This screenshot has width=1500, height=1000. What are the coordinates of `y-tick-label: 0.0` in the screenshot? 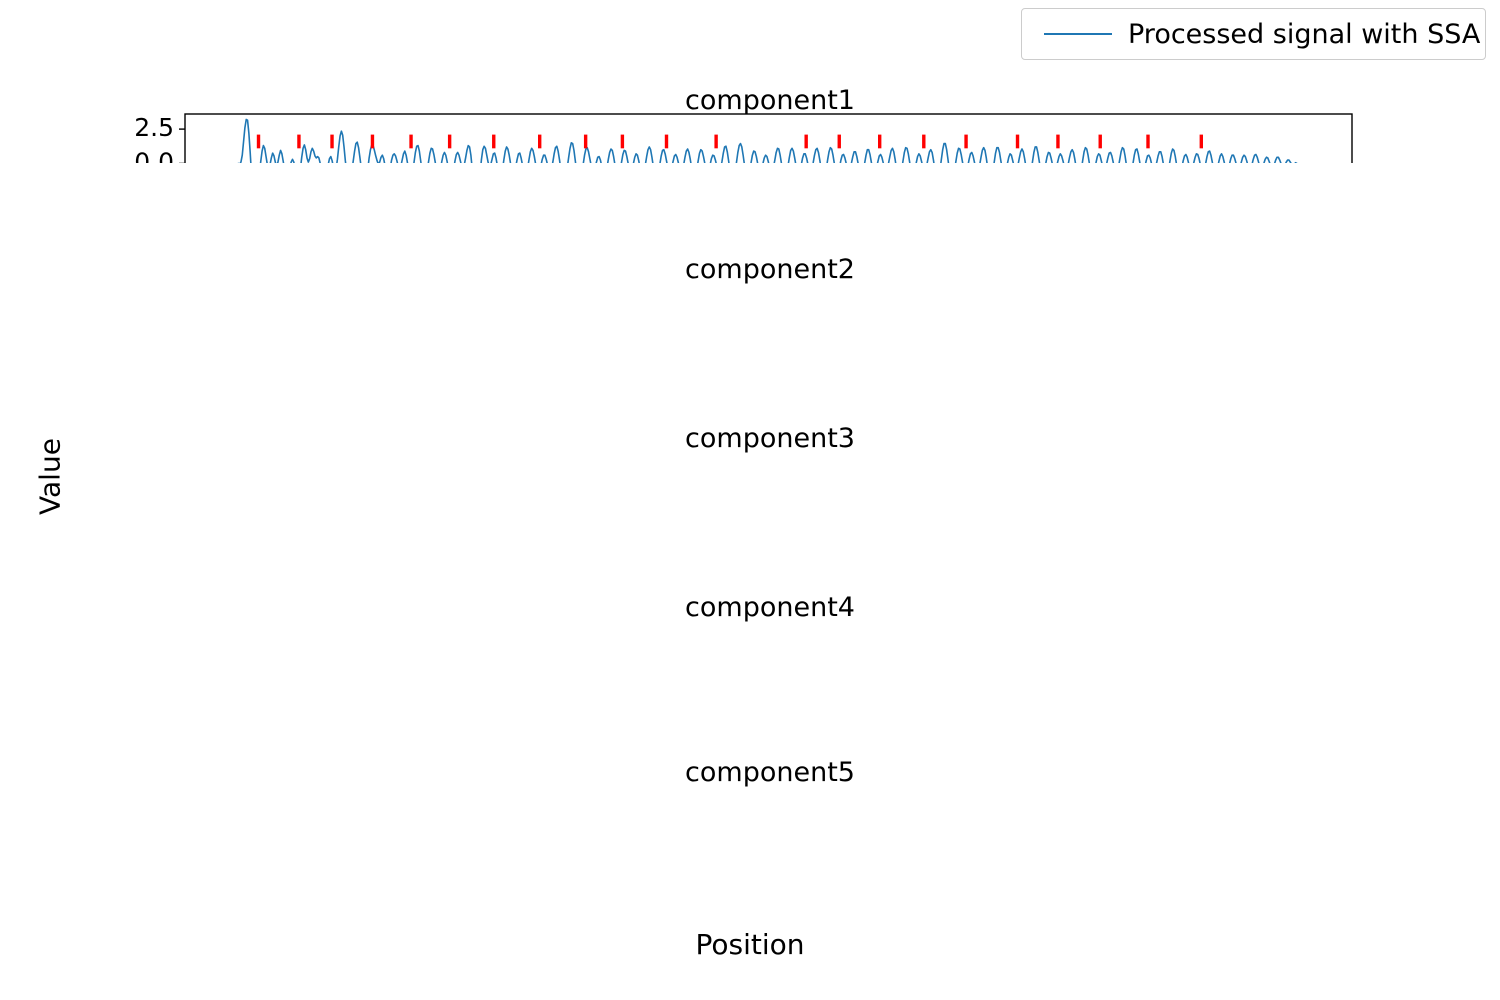 It's located at (154, 155).